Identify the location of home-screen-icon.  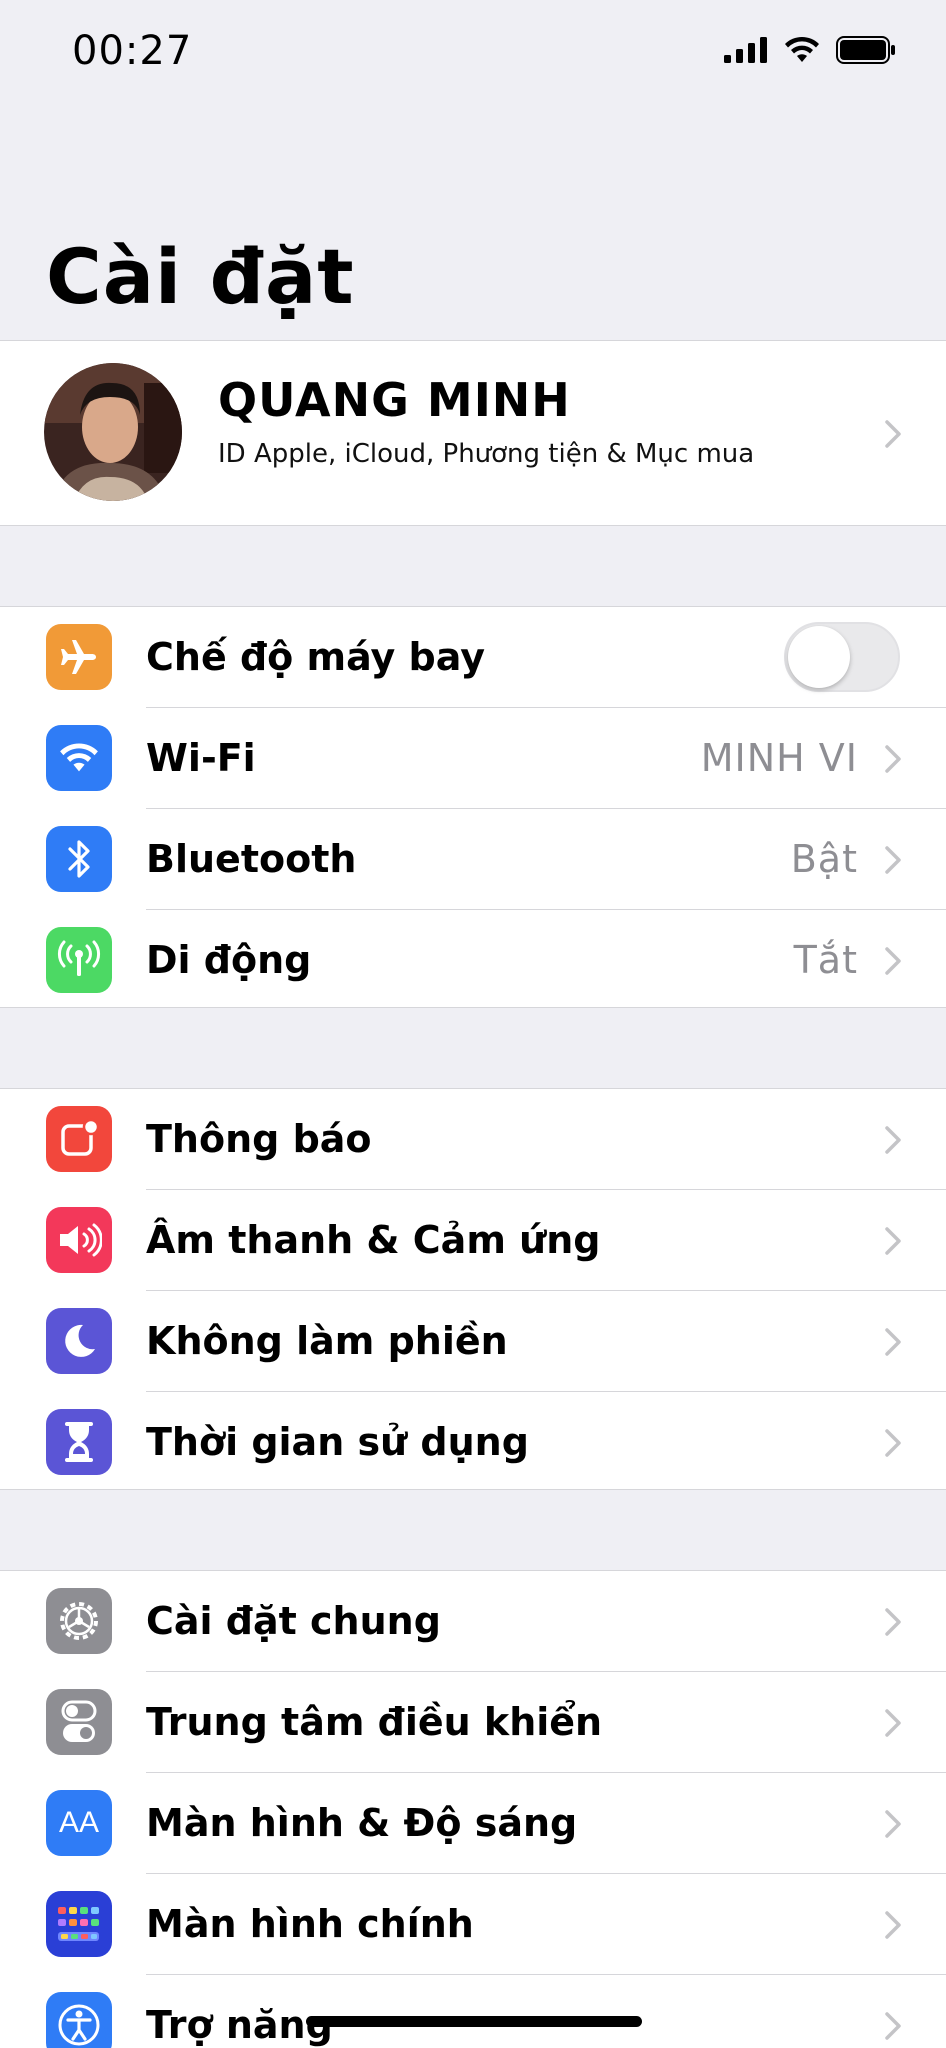
(79, 1924).